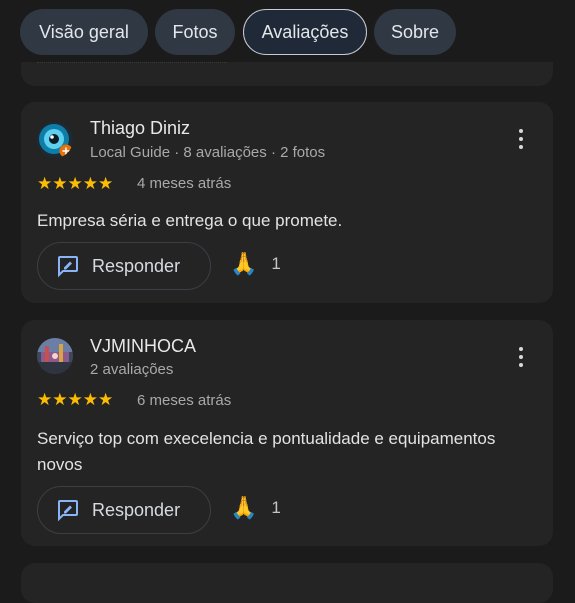 This screenshot has width=575, height=603. What do you see at coordinates (305, 32) in the screenshot?
I see `tab-reviews: Avaliações` at bounding box center [305, 32].